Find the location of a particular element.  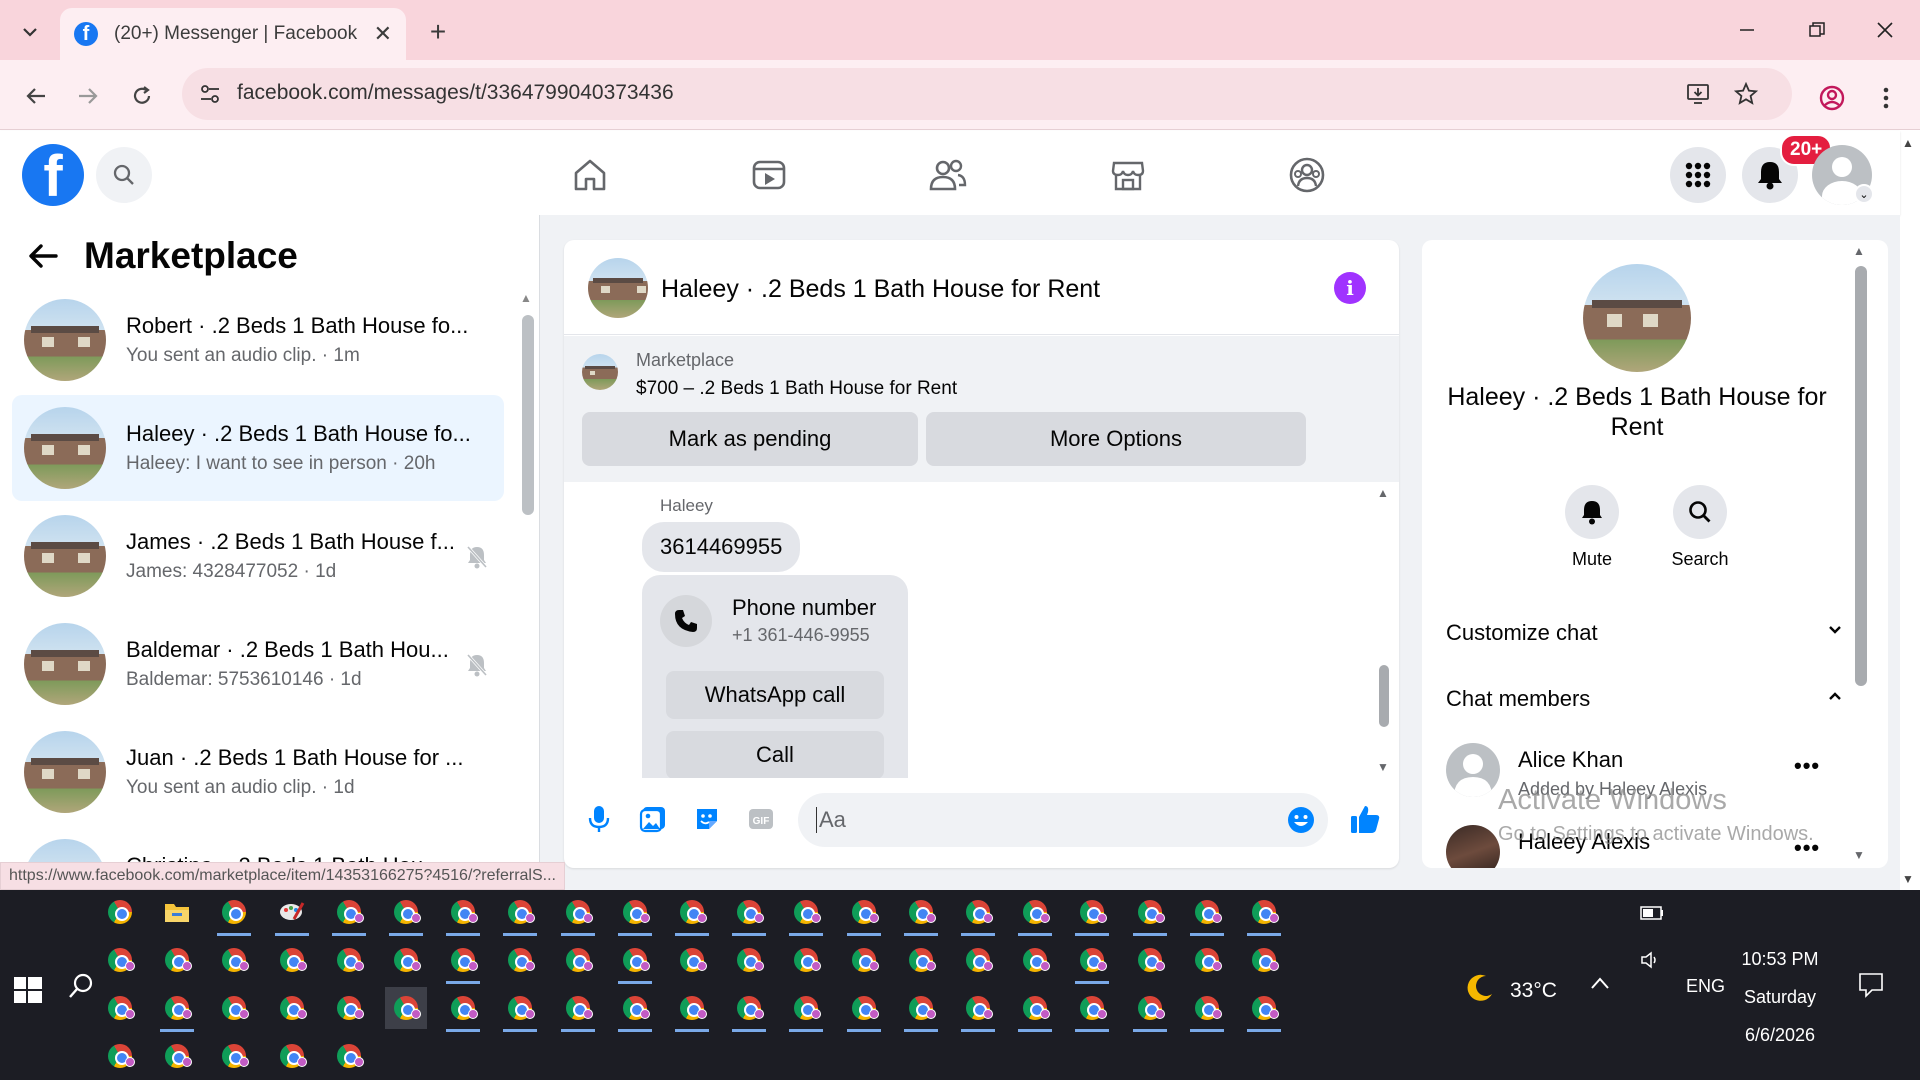

taskbar-weather: 33°C is located at coordinates (1510, 991).